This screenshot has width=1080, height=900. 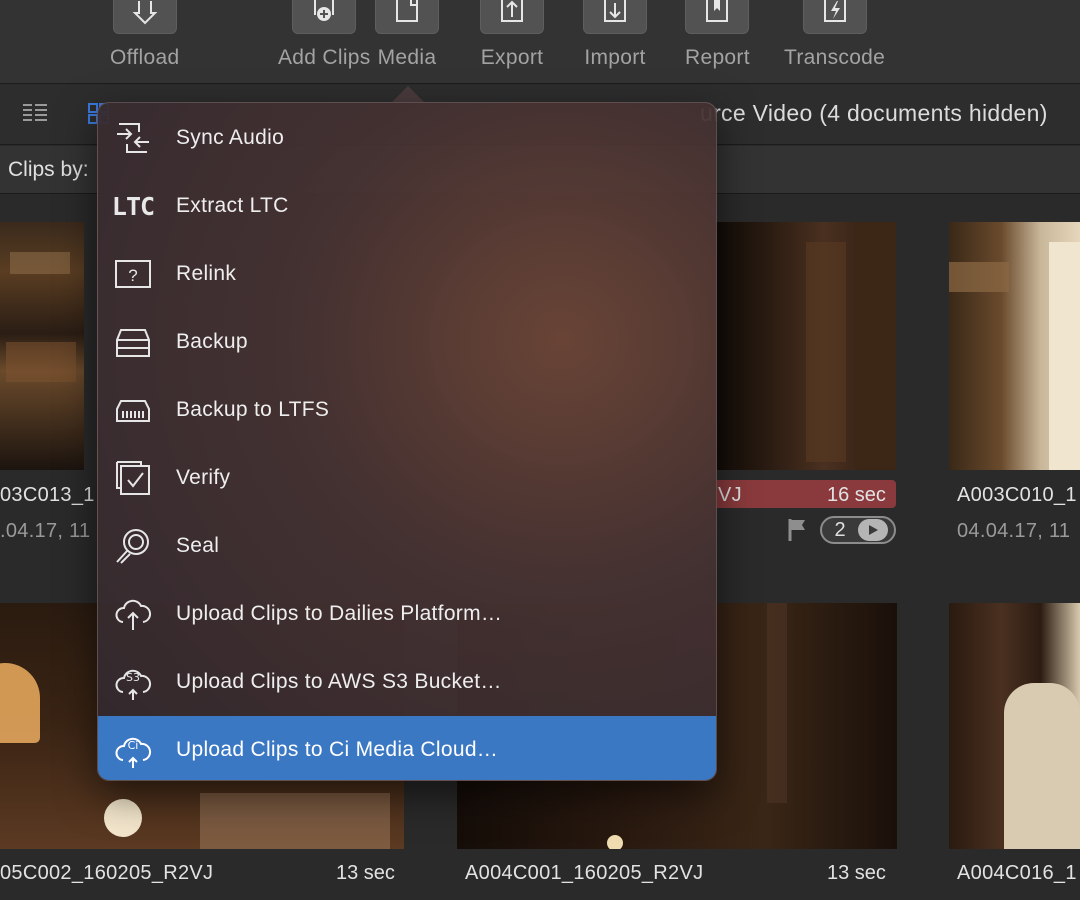 I want to click on document-title: urce Video (4 documents hidden), so click(x=874, y=113).